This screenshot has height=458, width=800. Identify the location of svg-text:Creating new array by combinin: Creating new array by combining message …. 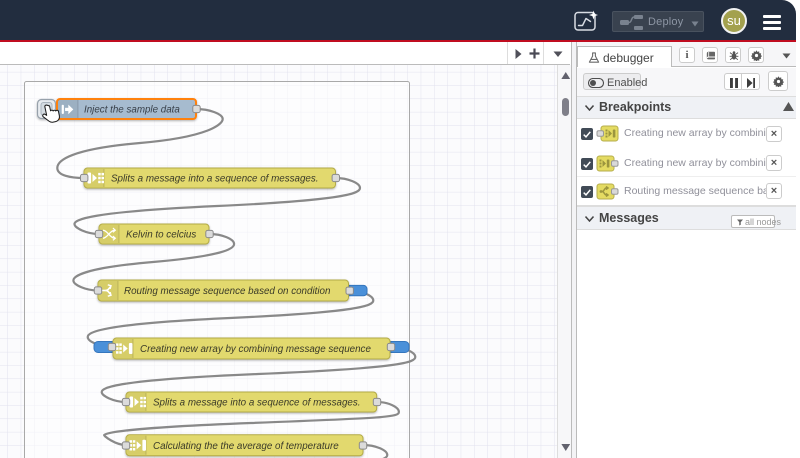
(255, 349).